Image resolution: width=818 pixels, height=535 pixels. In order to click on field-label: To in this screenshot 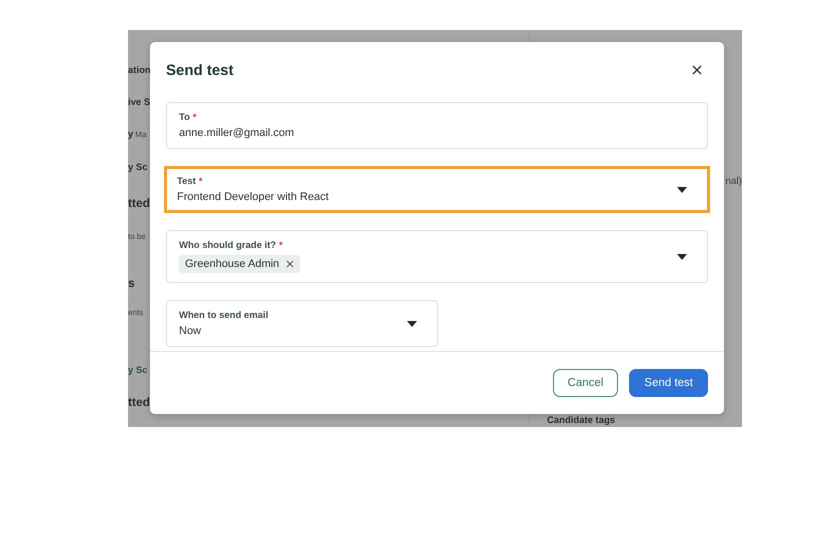, I will do `click(184, 117)`.